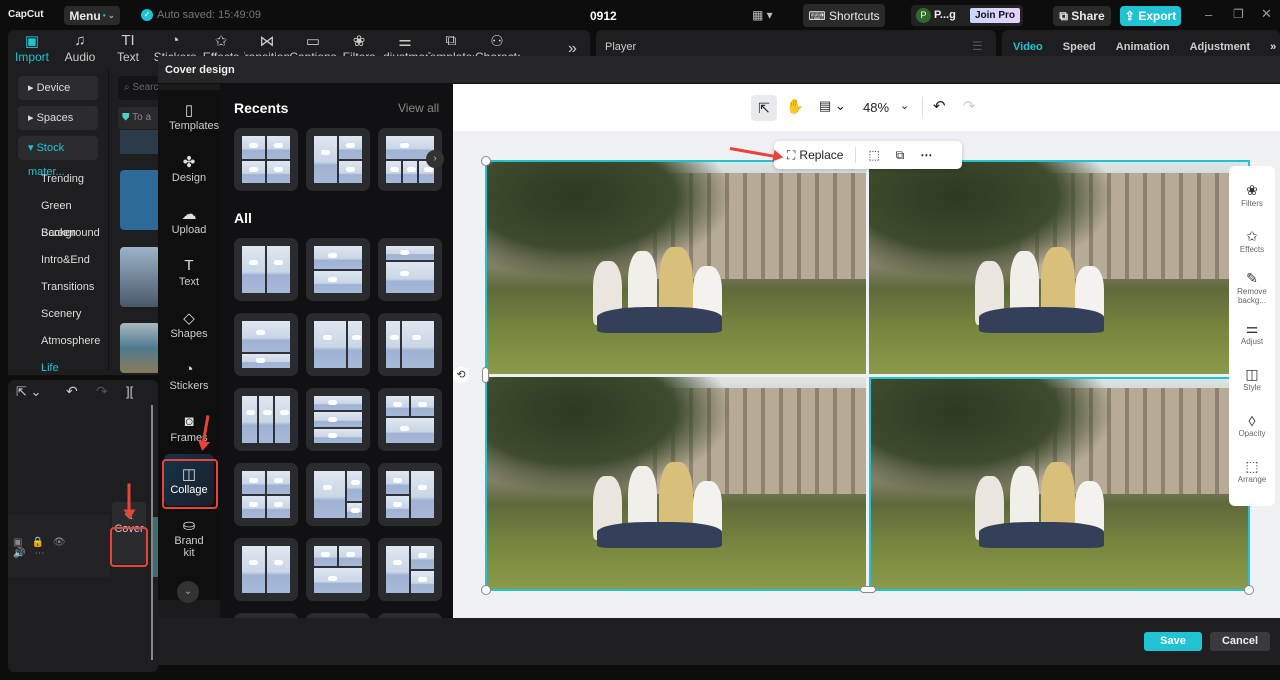 The image size is (1280, 680). What do you see at coordinates (418, 108) in the screenshot?
I see `view-all-link: View all` at bounding box center [418, 108].